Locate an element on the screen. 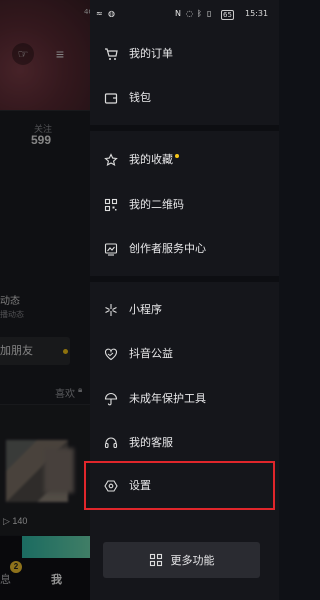 This screenshot has width=320, height=600. menu-item-wallet: 钱包 is located at coordinates (127, 98).